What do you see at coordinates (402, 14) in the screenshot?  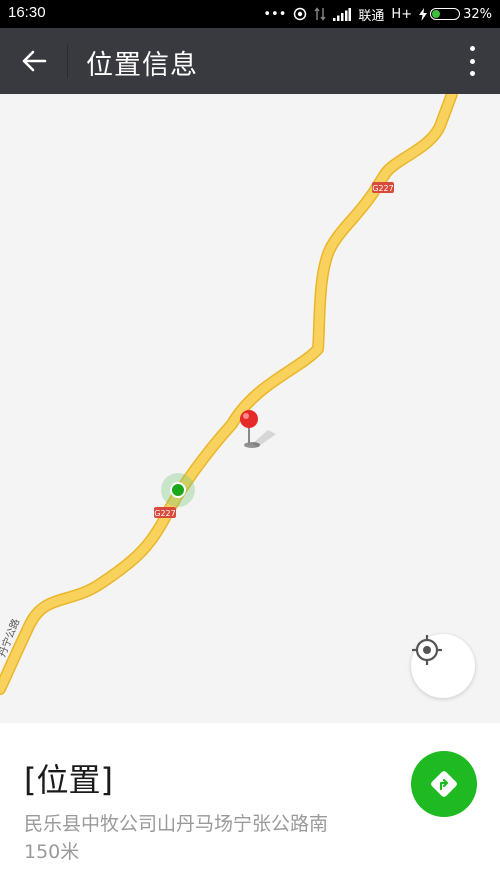 I see `network-type: H+` at bounding box center [402, 14].